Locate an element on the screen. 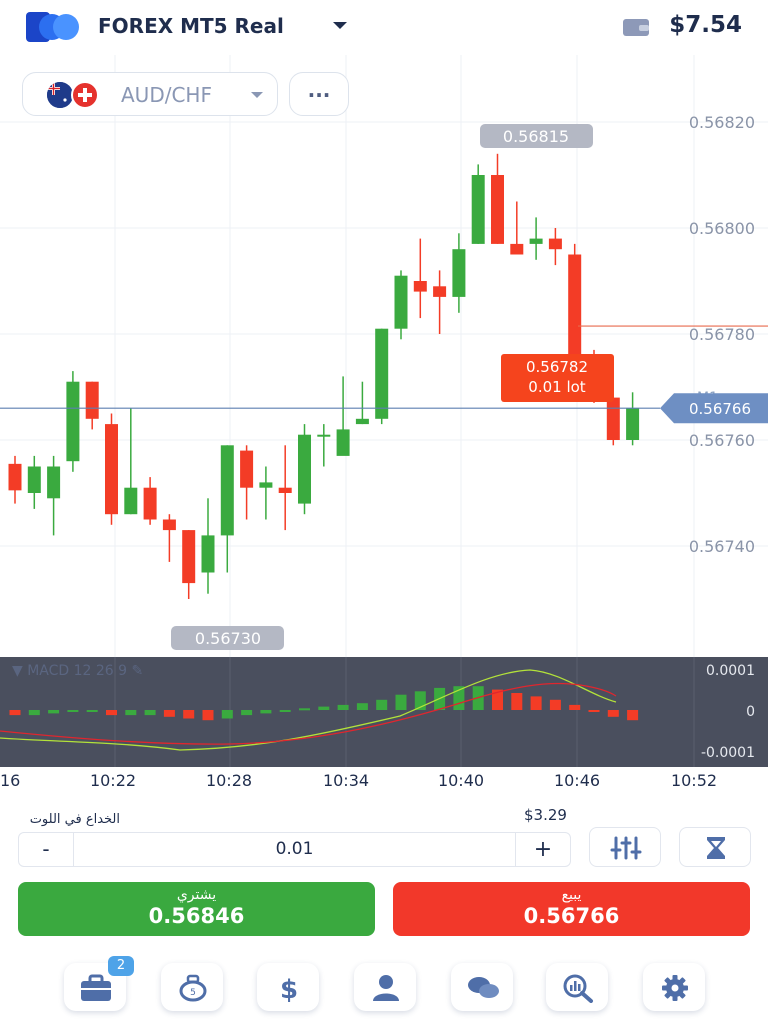 This screenshot has height=1024, width=768. time-axis-label: 10:52 is located at coordinates (694, 780).